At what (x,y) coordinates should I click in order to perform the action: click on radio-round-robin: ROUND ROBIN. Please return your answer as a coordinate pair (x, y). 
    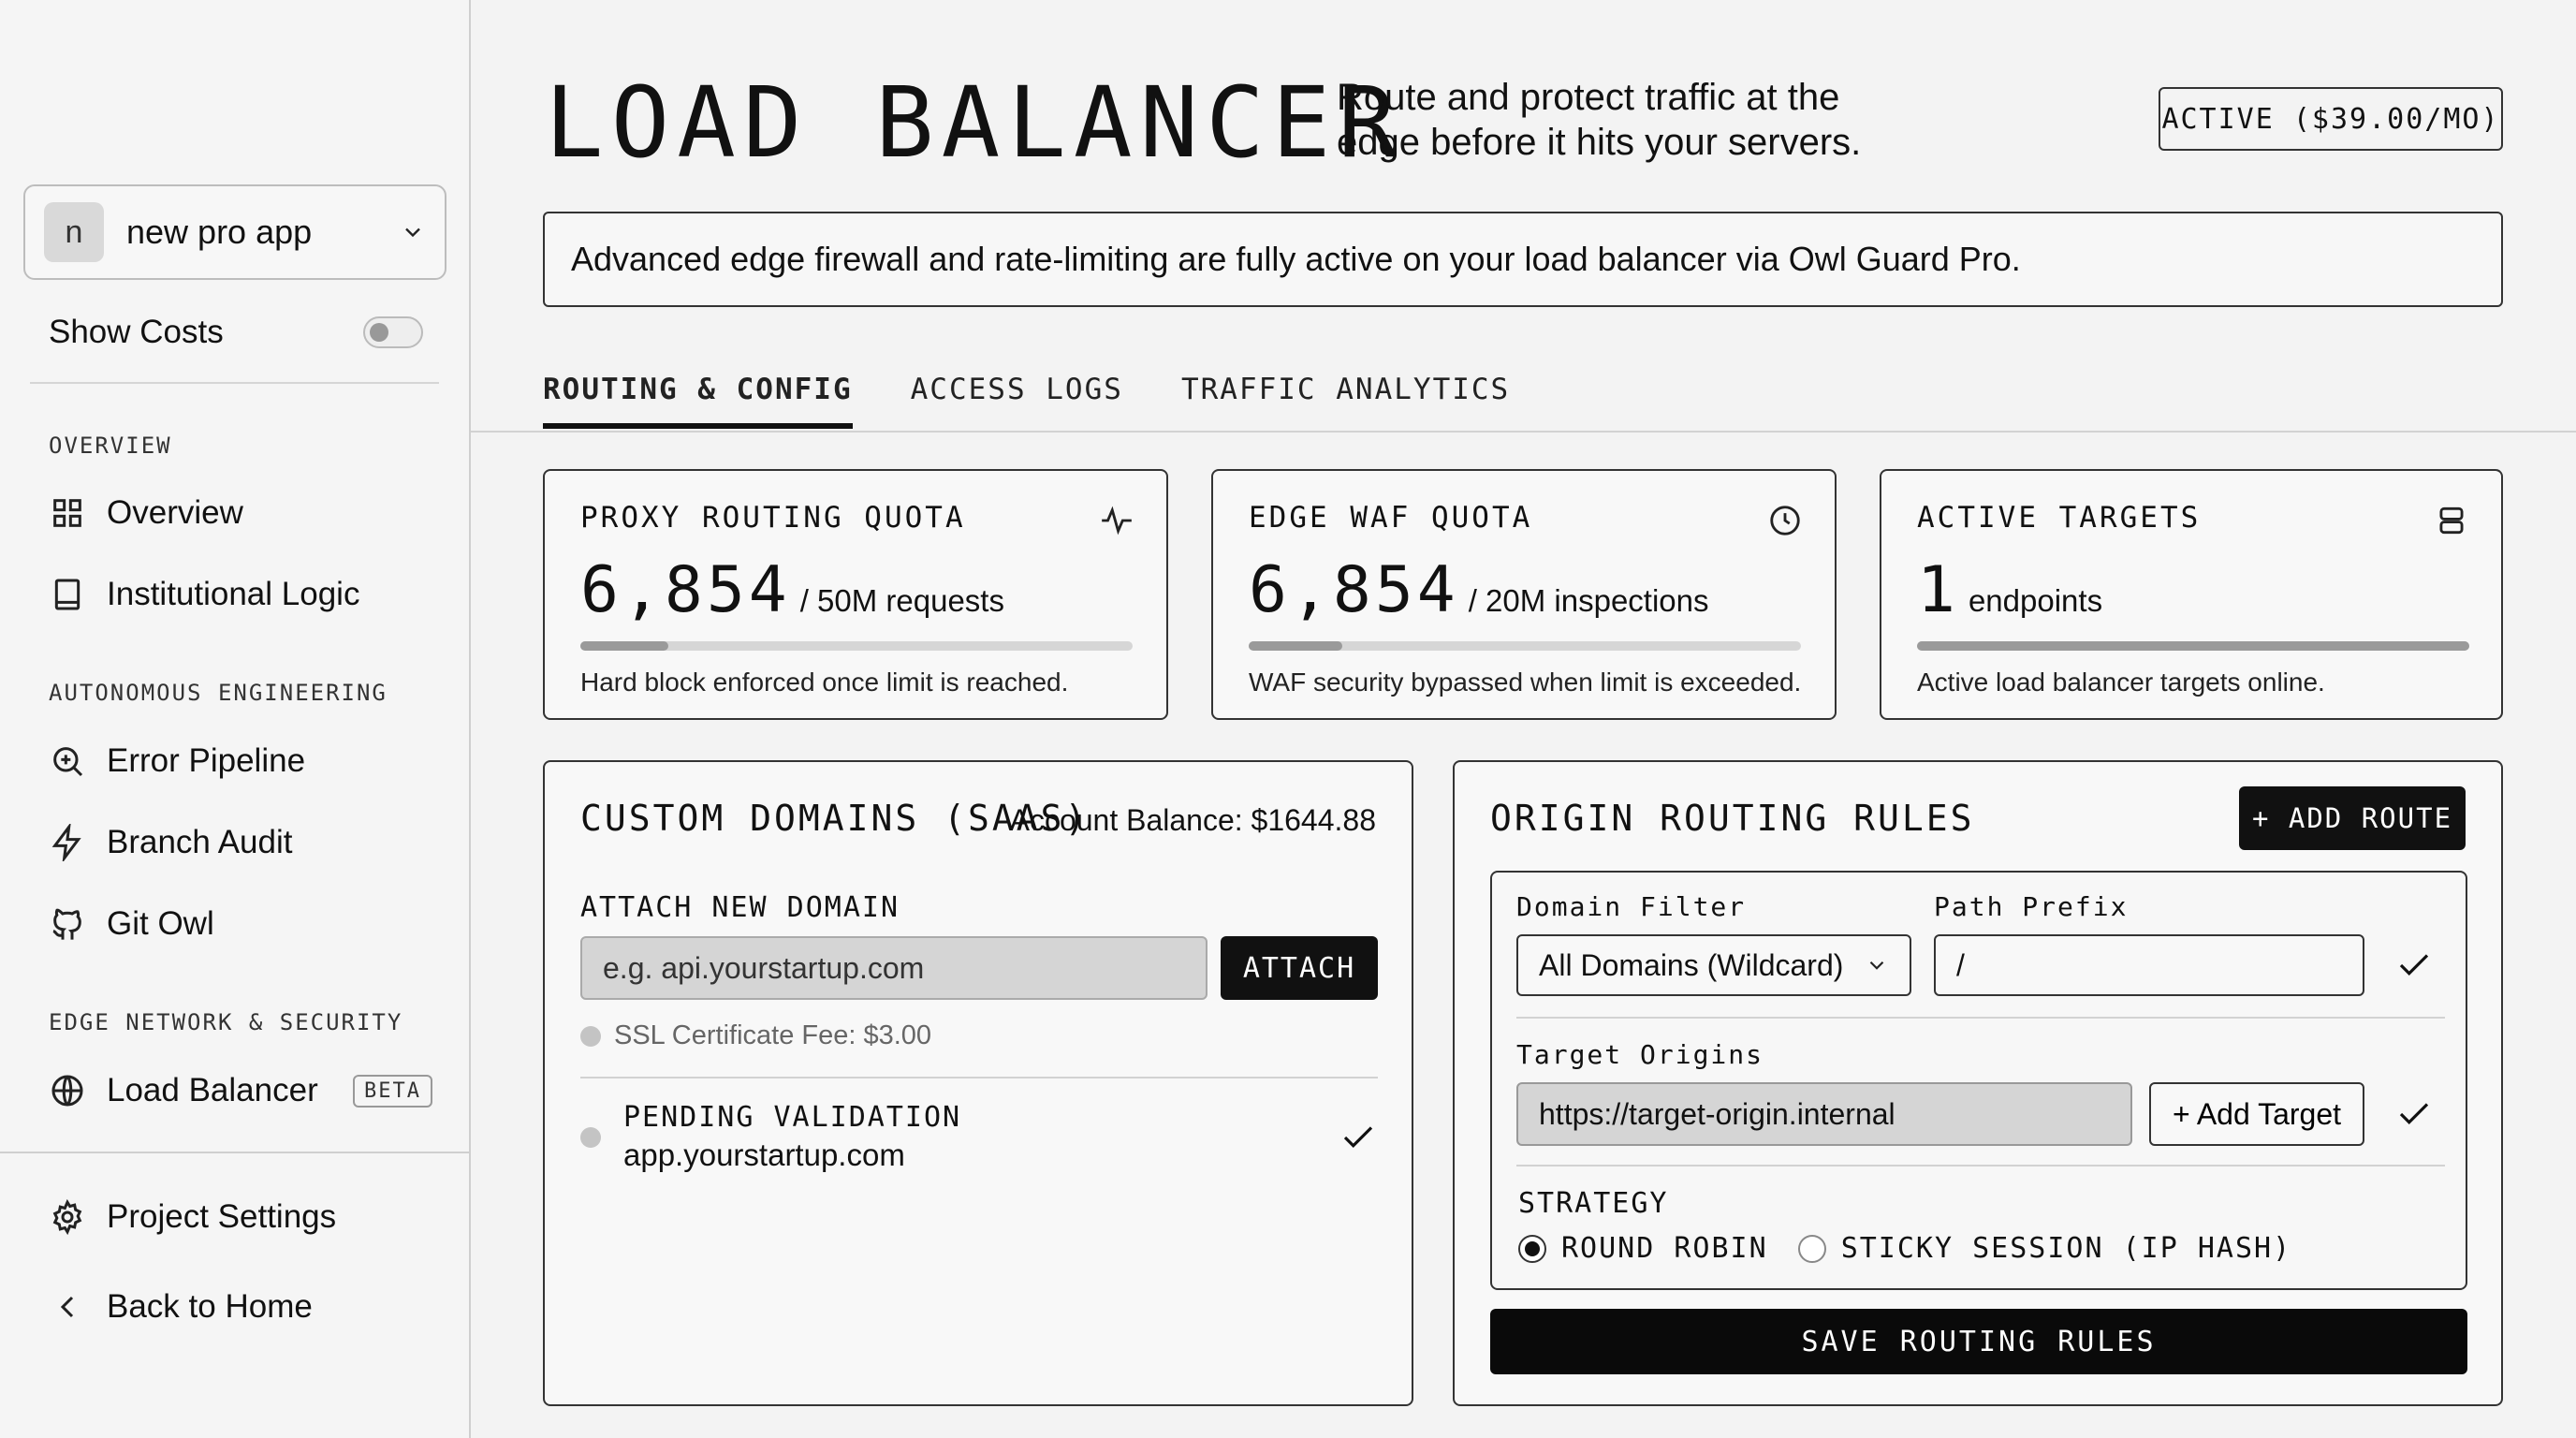
    Looking at the image, I should click on (1643, 1248).